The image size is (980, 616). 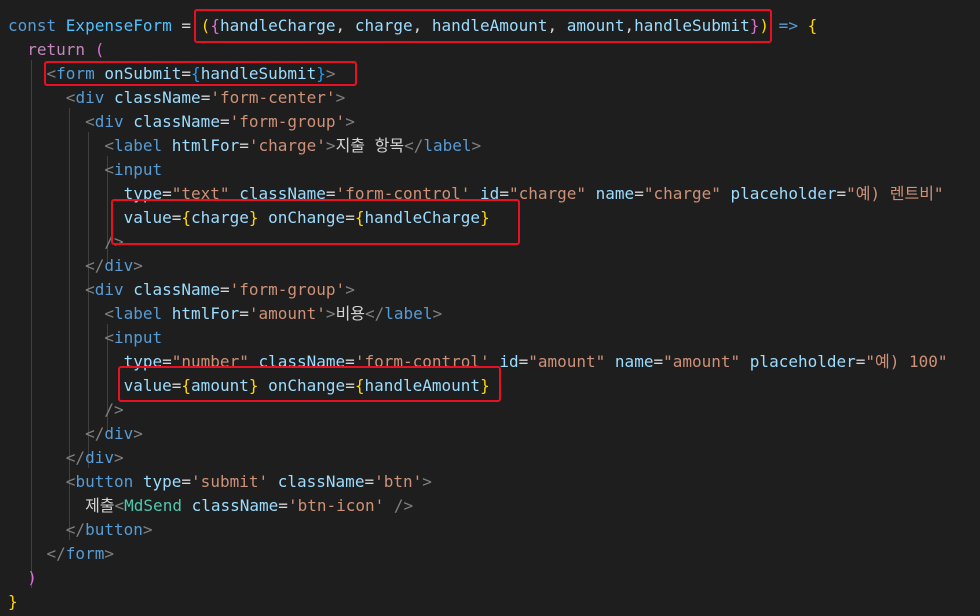 I want to click on code-token: handleSubmit, so click(x=692, y=25).